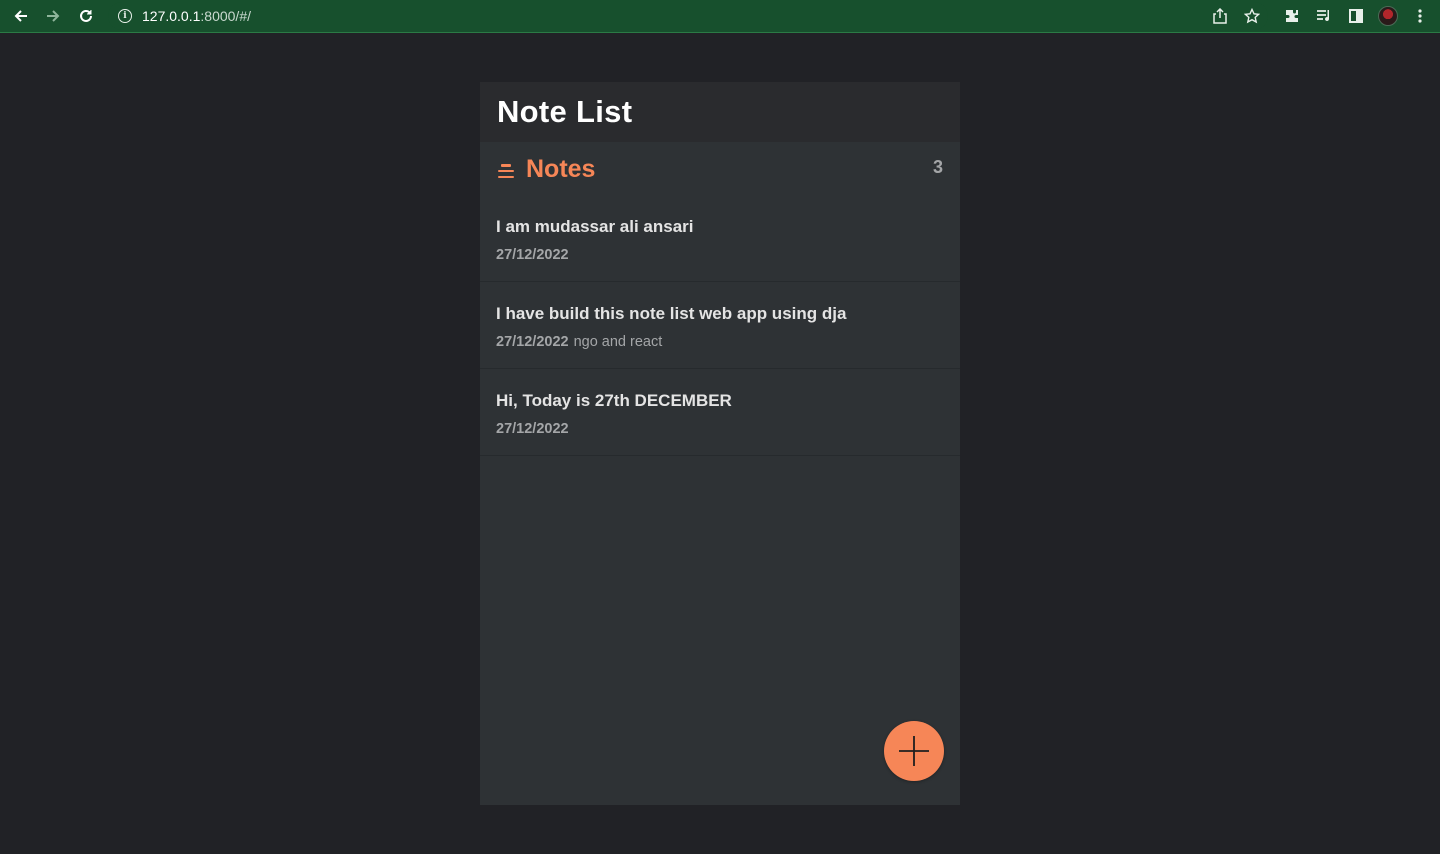 This screenshot has width=1440, height=854. Describe the element at coordinates (171, 16) in the screenshot. I see `url-host: 127.0.0.1` at that location.